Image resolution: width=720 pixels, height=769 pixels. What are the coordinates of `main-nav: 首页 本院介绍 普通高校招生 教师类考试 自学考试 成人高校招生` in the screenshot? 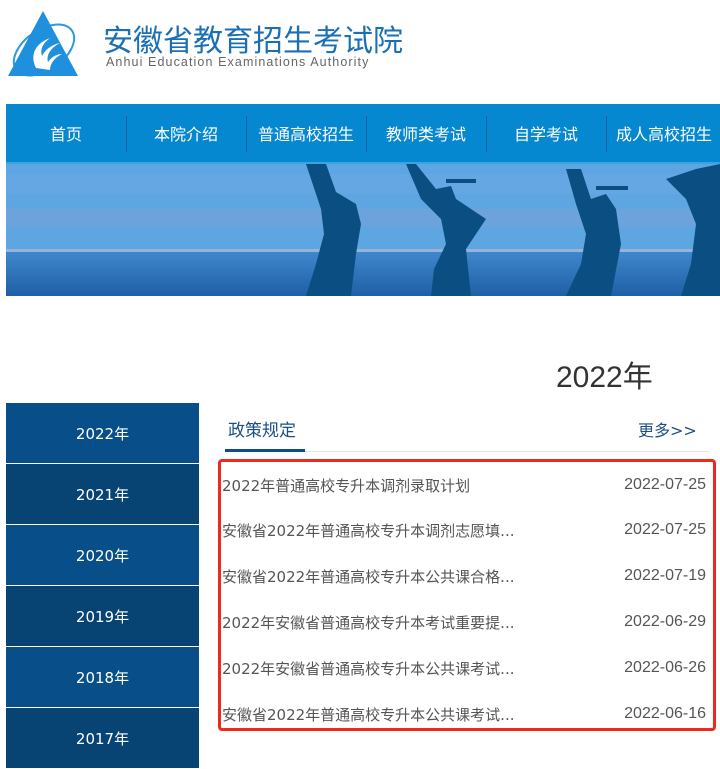 It's located at (363, 134).